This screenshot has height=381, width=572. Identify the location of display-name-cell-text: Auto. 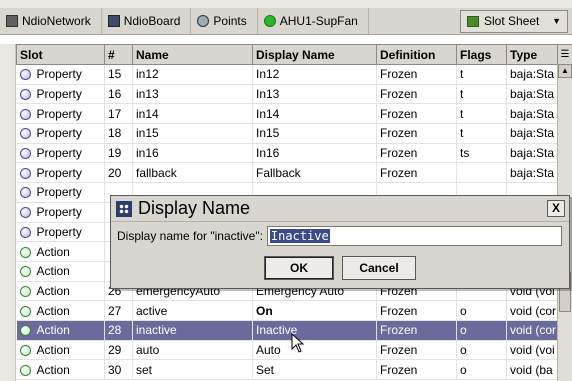
(268, 349).